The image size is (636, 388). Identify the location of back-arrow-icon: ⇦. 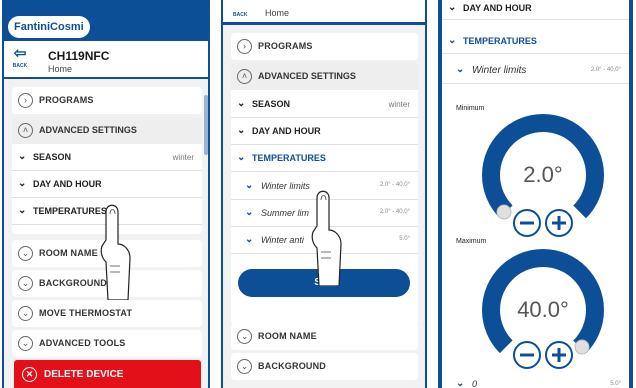
(20, 53).